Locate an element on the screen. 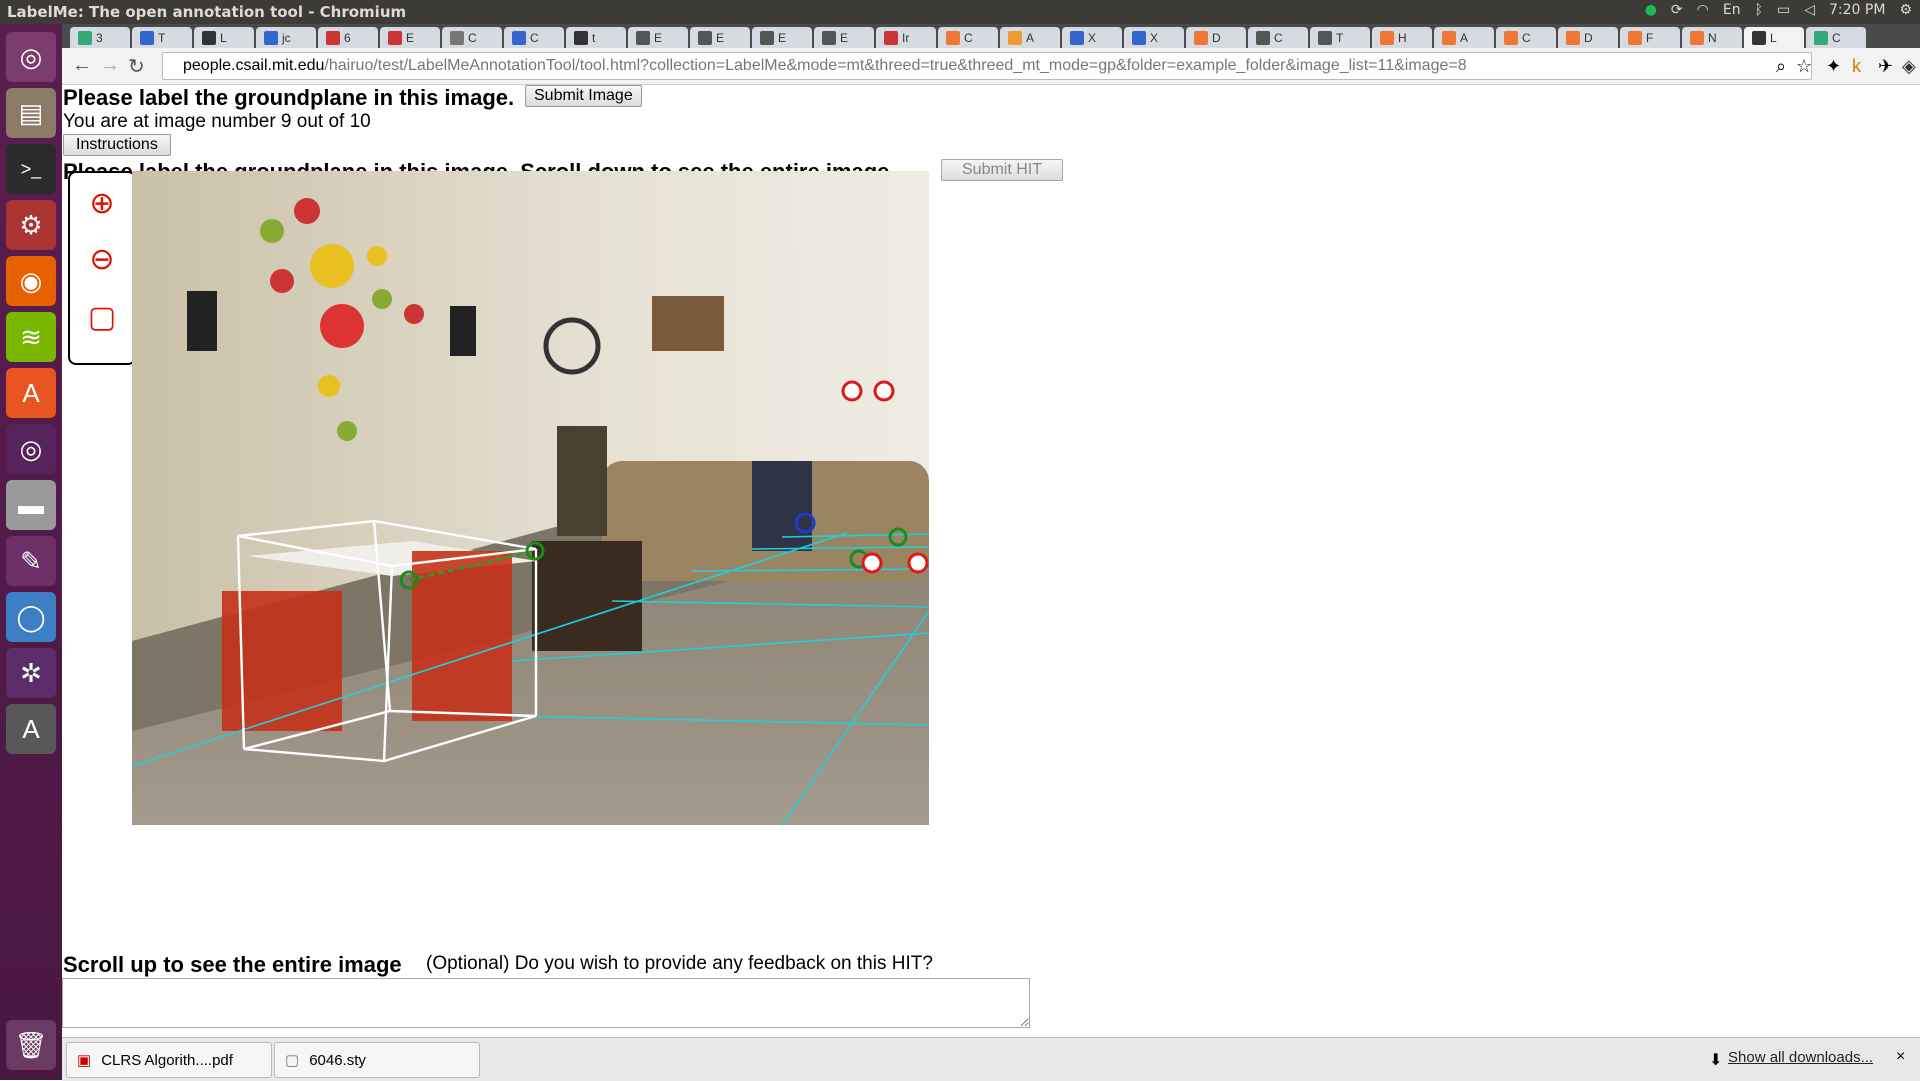 The height and width of the screenshot is (1081, 1920). tab-13: Ir is located at coordinates (906, 37).